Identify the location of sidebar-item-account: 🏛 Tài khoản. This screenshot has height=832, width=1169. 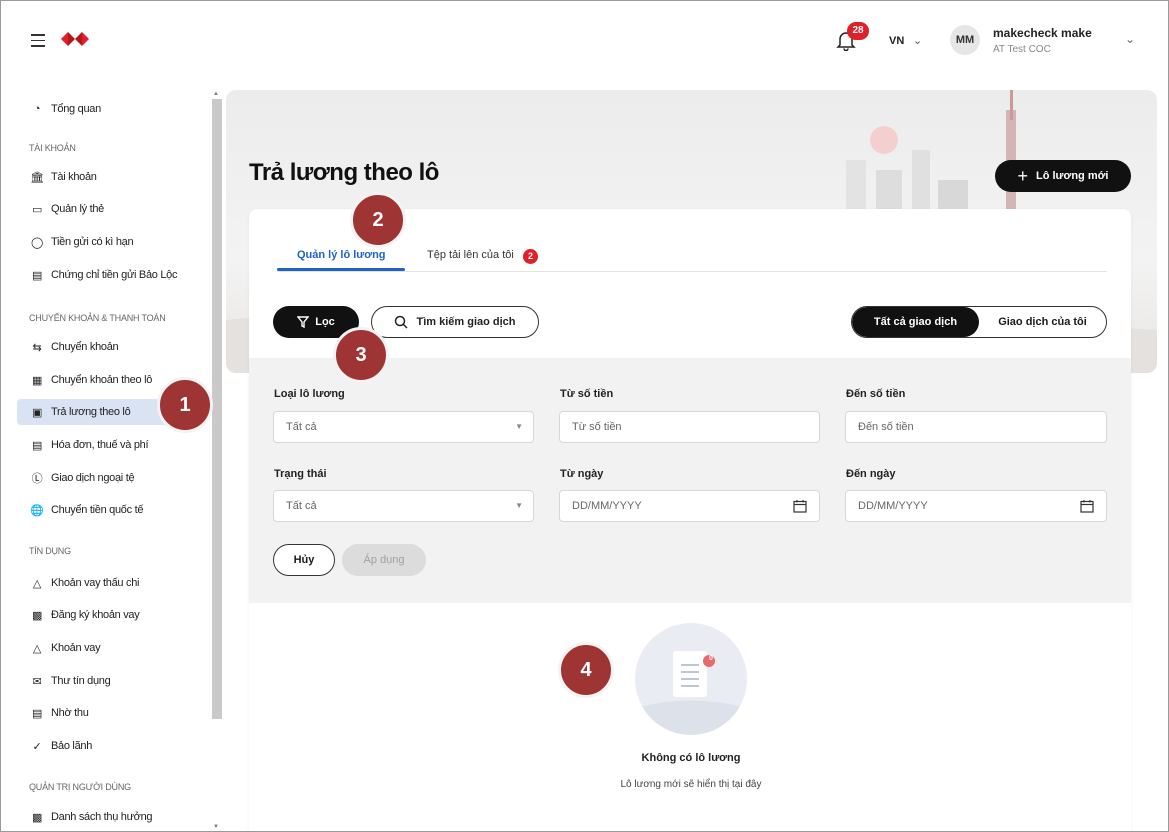
(112, 177).